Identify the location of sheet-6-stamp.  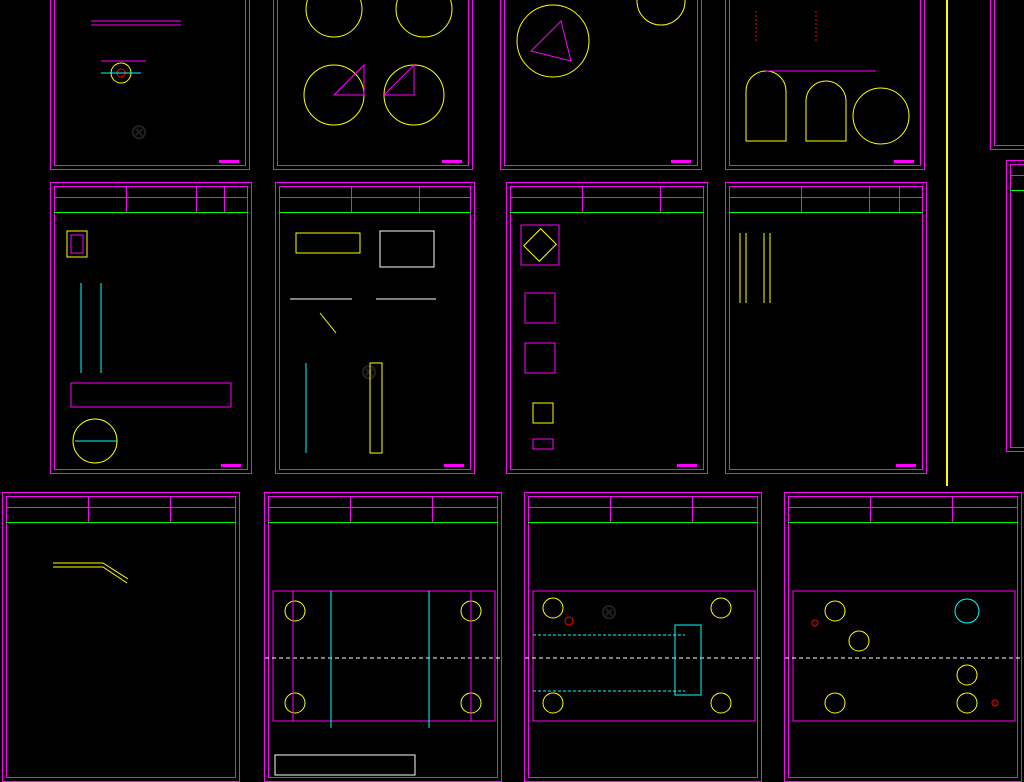
(454, 465).